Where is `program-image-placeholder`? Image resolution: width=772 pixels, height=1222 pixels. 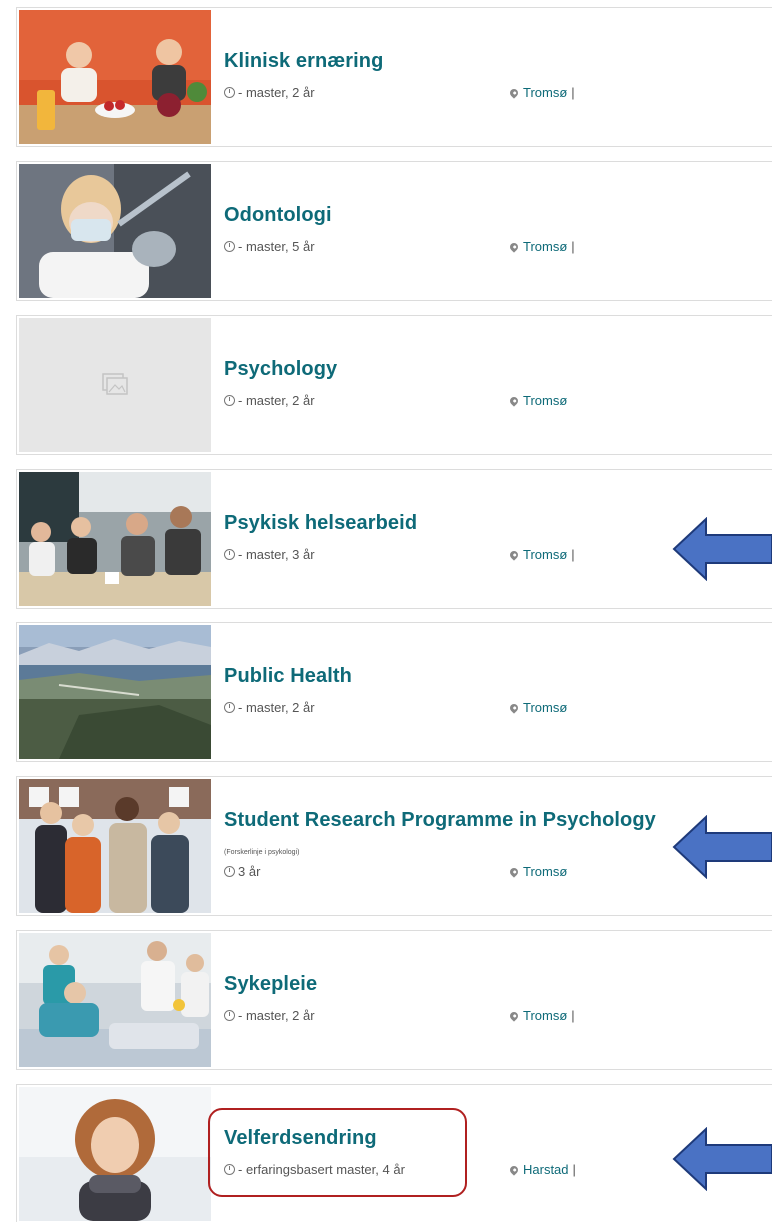 program-image-placeholder is located at coordinates (115, 385).